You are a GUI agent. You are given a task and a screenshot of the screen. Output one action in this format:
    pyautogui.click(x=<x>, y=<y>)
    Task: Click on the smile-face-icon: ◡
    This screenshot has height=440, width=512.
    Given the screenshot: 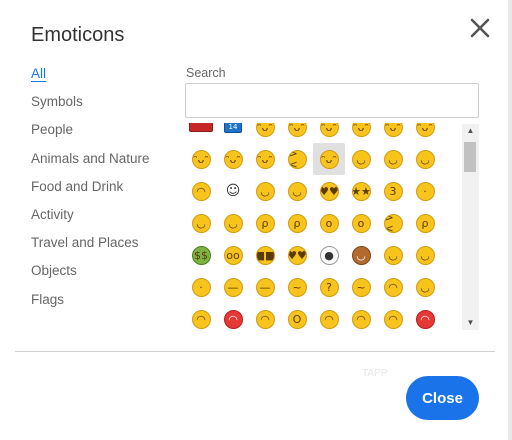 What is the action you would take?
    pyautogui.click(x=361, y=159)
    